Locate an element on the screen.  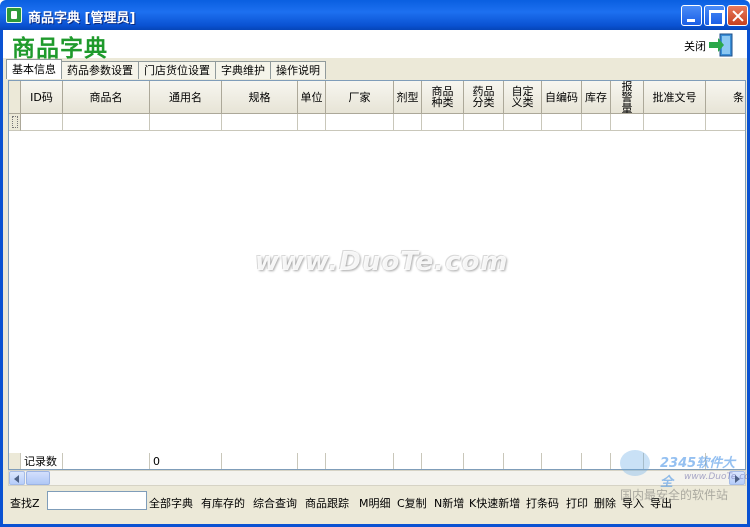
column-header-product-type: 商品种类 is located at coordinates (443, 97).